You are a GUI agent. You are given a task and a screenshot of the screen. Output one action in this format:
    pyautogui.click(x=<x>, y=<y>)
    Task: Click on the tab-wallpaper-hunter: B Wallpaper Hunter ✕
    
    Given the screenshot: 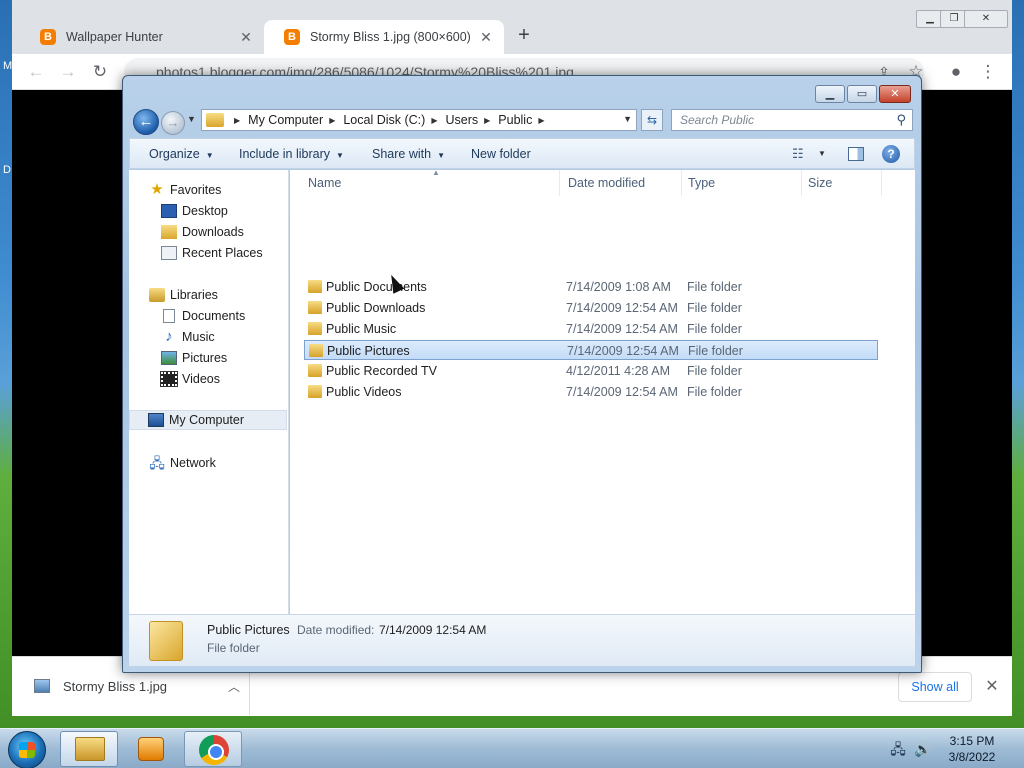 What is the action you would take?
    pyautogui.click(x=142, y=37)
    